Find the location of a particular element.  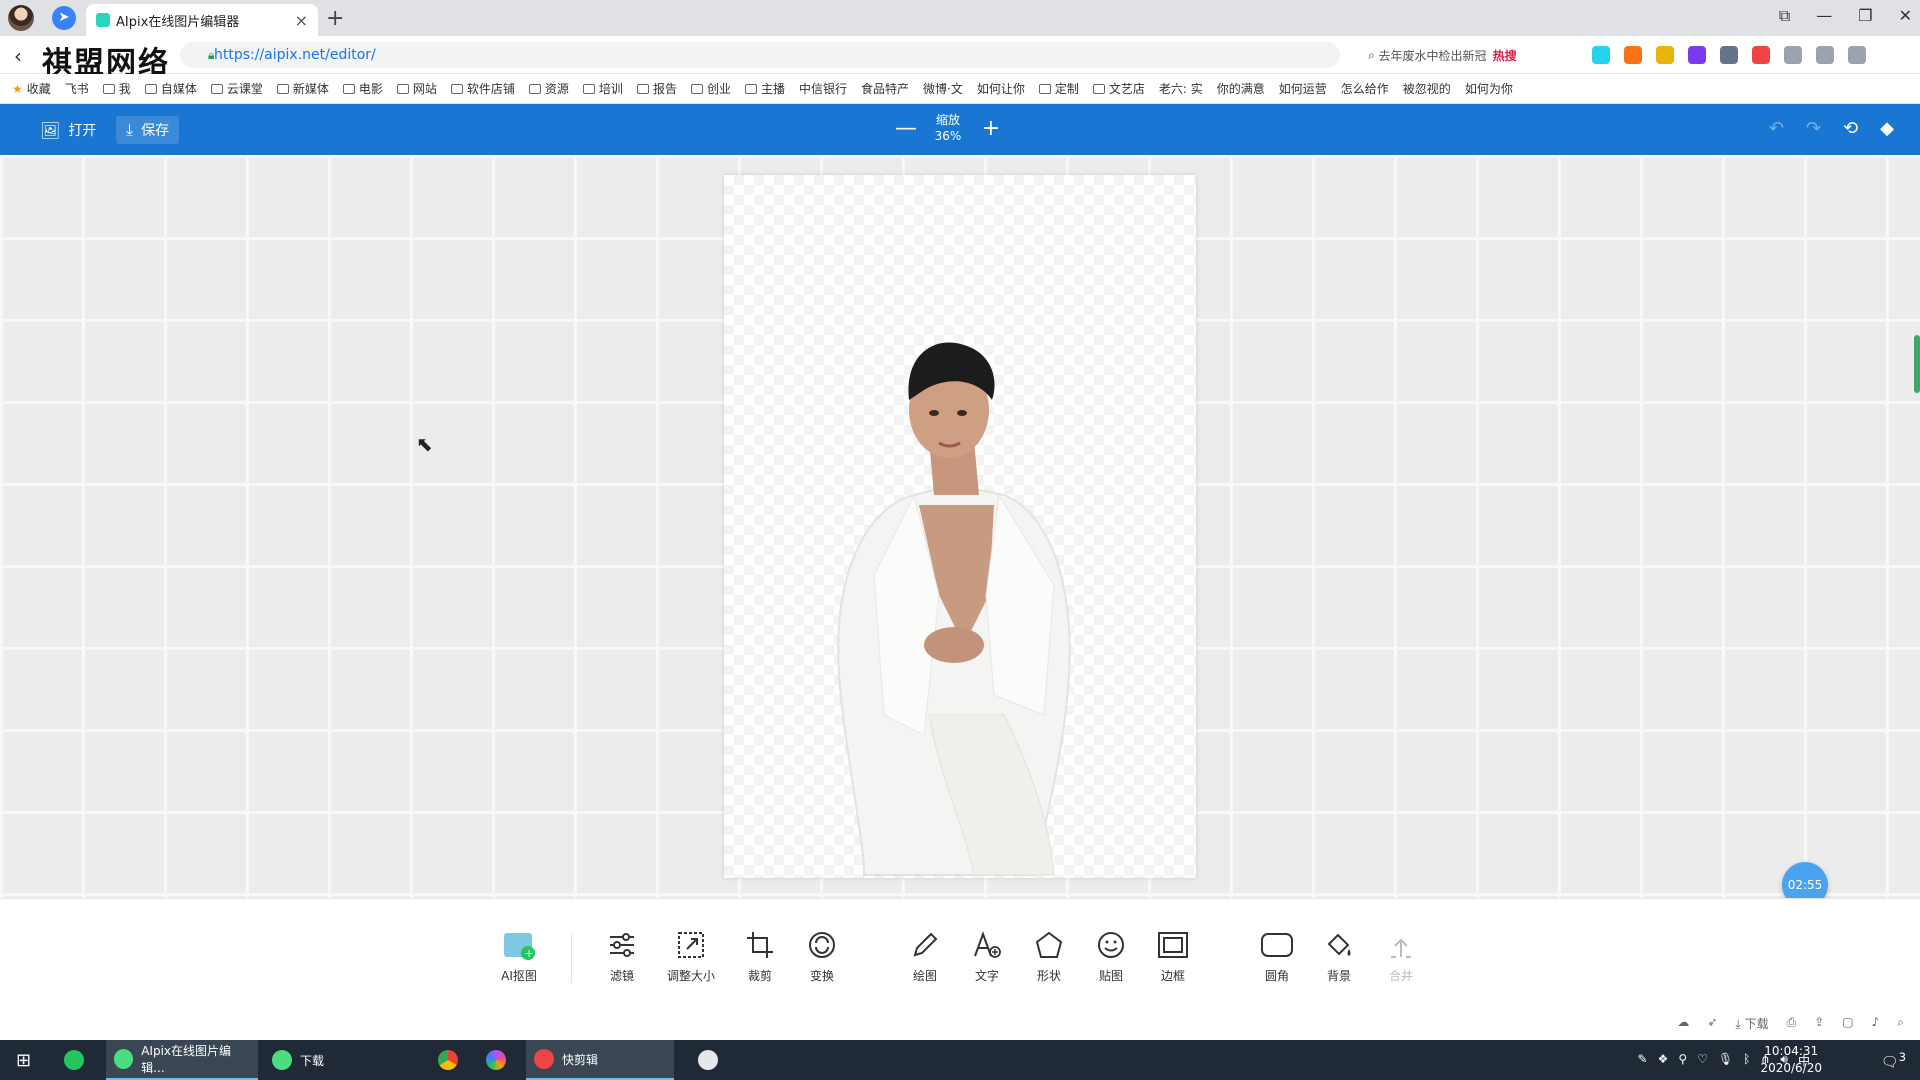

tool-filter: 滤镜 is located at coordinates (622, 955).